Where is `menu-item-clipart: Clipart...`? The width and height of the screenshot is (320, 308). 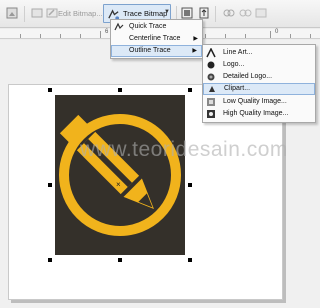
menu-item-clipart: Clipart... is located at coordinates (259, 89).